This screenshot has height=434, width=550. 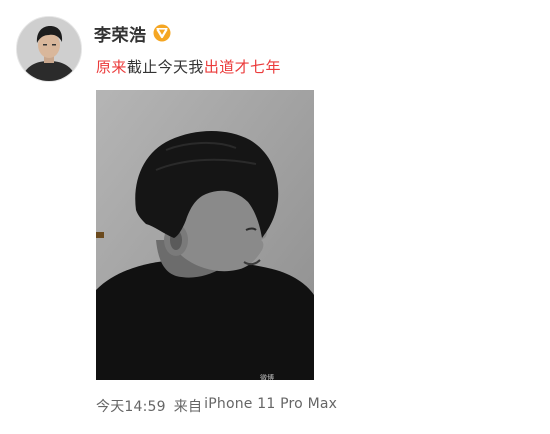 I want to click on post-text-part: 原来, so click(x=111, y=67).